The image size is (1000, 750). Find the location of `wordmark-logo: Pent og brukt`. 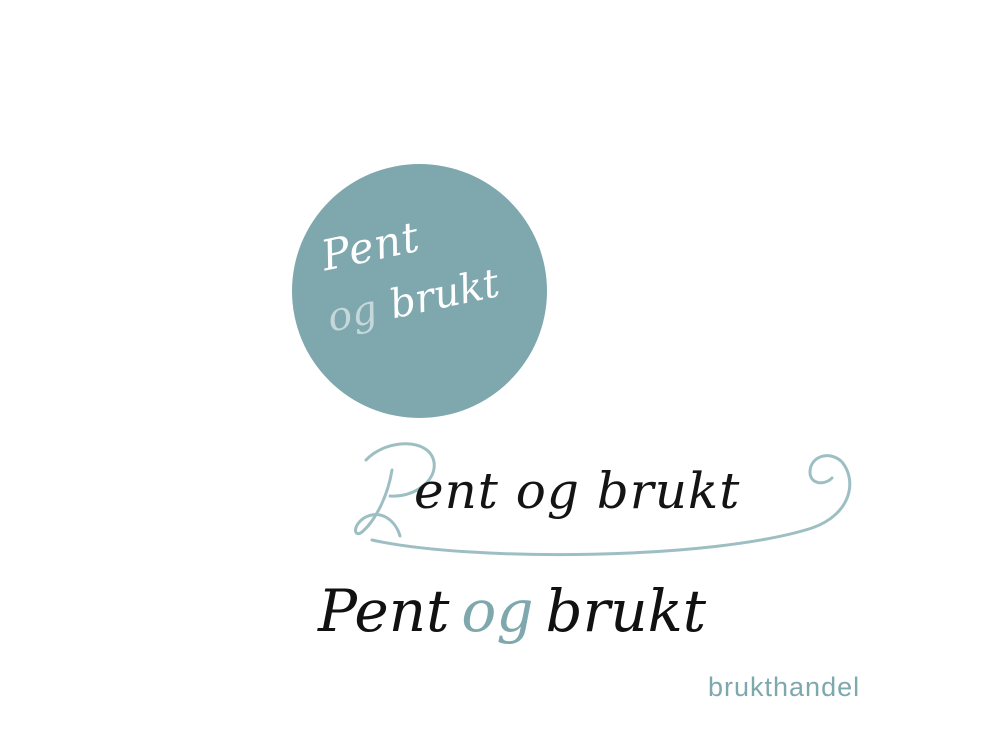

wordmark-logo: Pent og brukt is located at coordinates (512, 611).